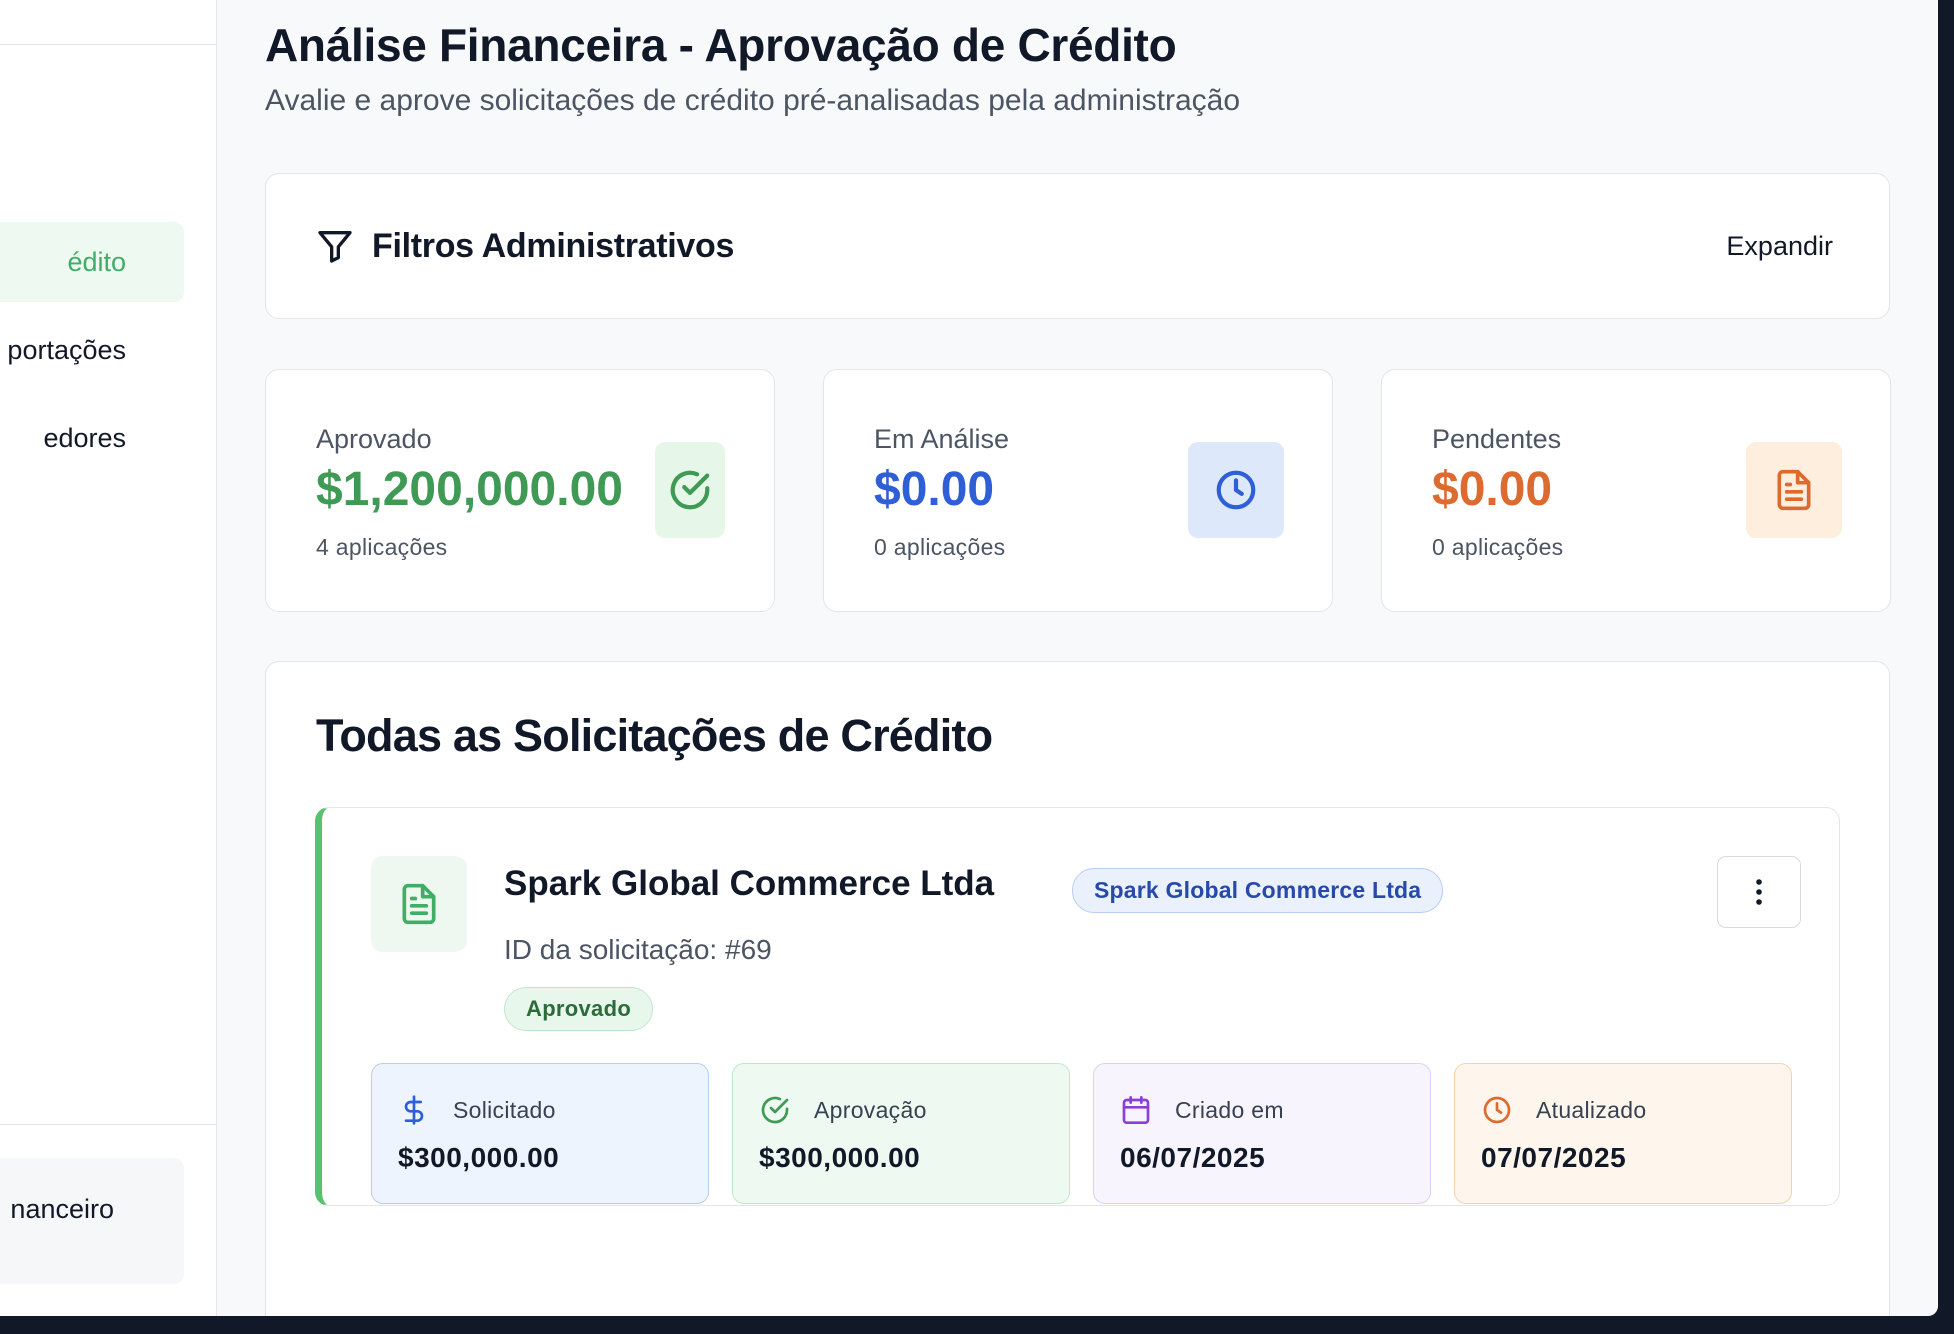 The width and height of the screenshot is (1954, 1334). I want to click on stat-label: Aprovado, so click(374, 439).